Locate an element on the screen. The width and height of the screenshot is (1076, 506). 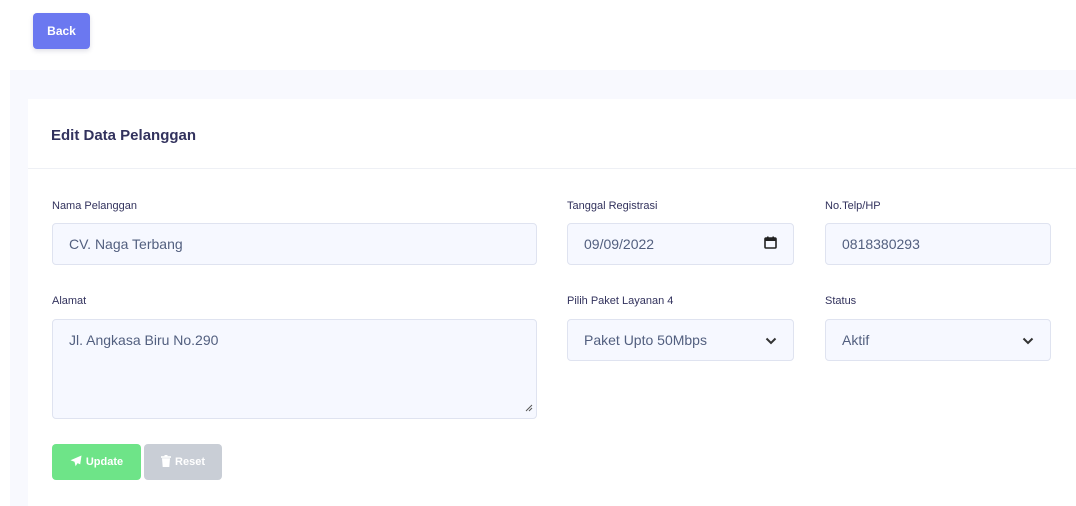
paper-plane-icon is located at coordinates (76, 462).